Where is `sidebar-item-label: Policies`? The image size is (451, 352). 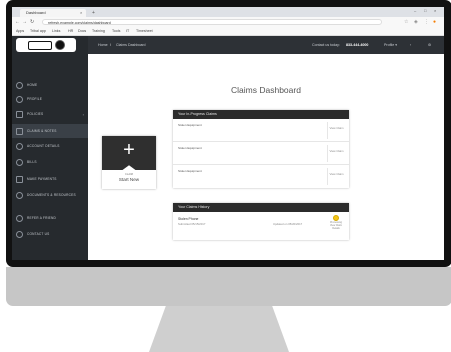 sidebar-item-label: Policies is located at coordinates (35, 114).